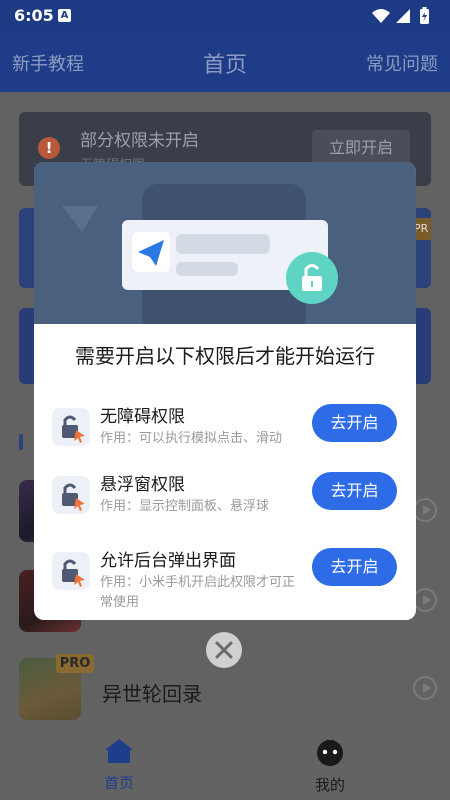 The width and height of the screenshot is (450, 800). What do you see at coordinates (139, 141) in the screenshot?
I see `permission-banner-text: 部分权限未开启` at bounding box center [139, 141].